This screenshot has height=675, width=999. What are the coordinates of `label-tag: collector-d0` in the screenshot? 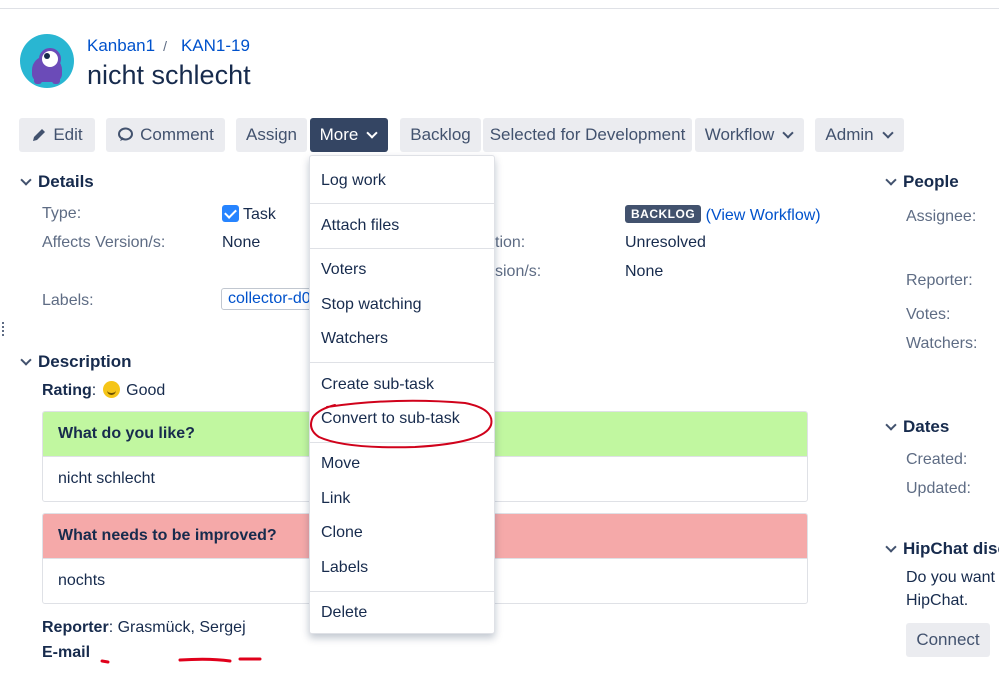 It's located at (268, 299).